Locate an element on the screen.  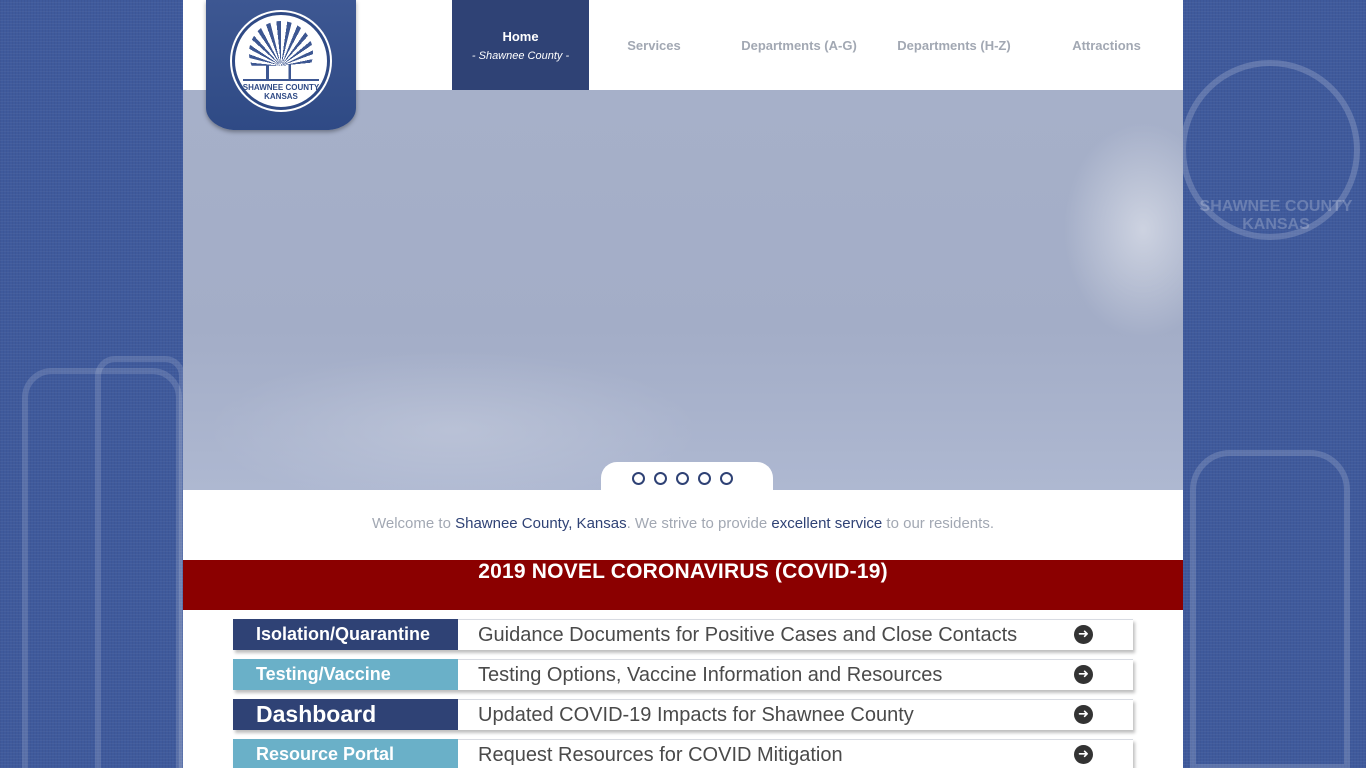
row-tag: Resource Portal is located at coordinates (345, 753).